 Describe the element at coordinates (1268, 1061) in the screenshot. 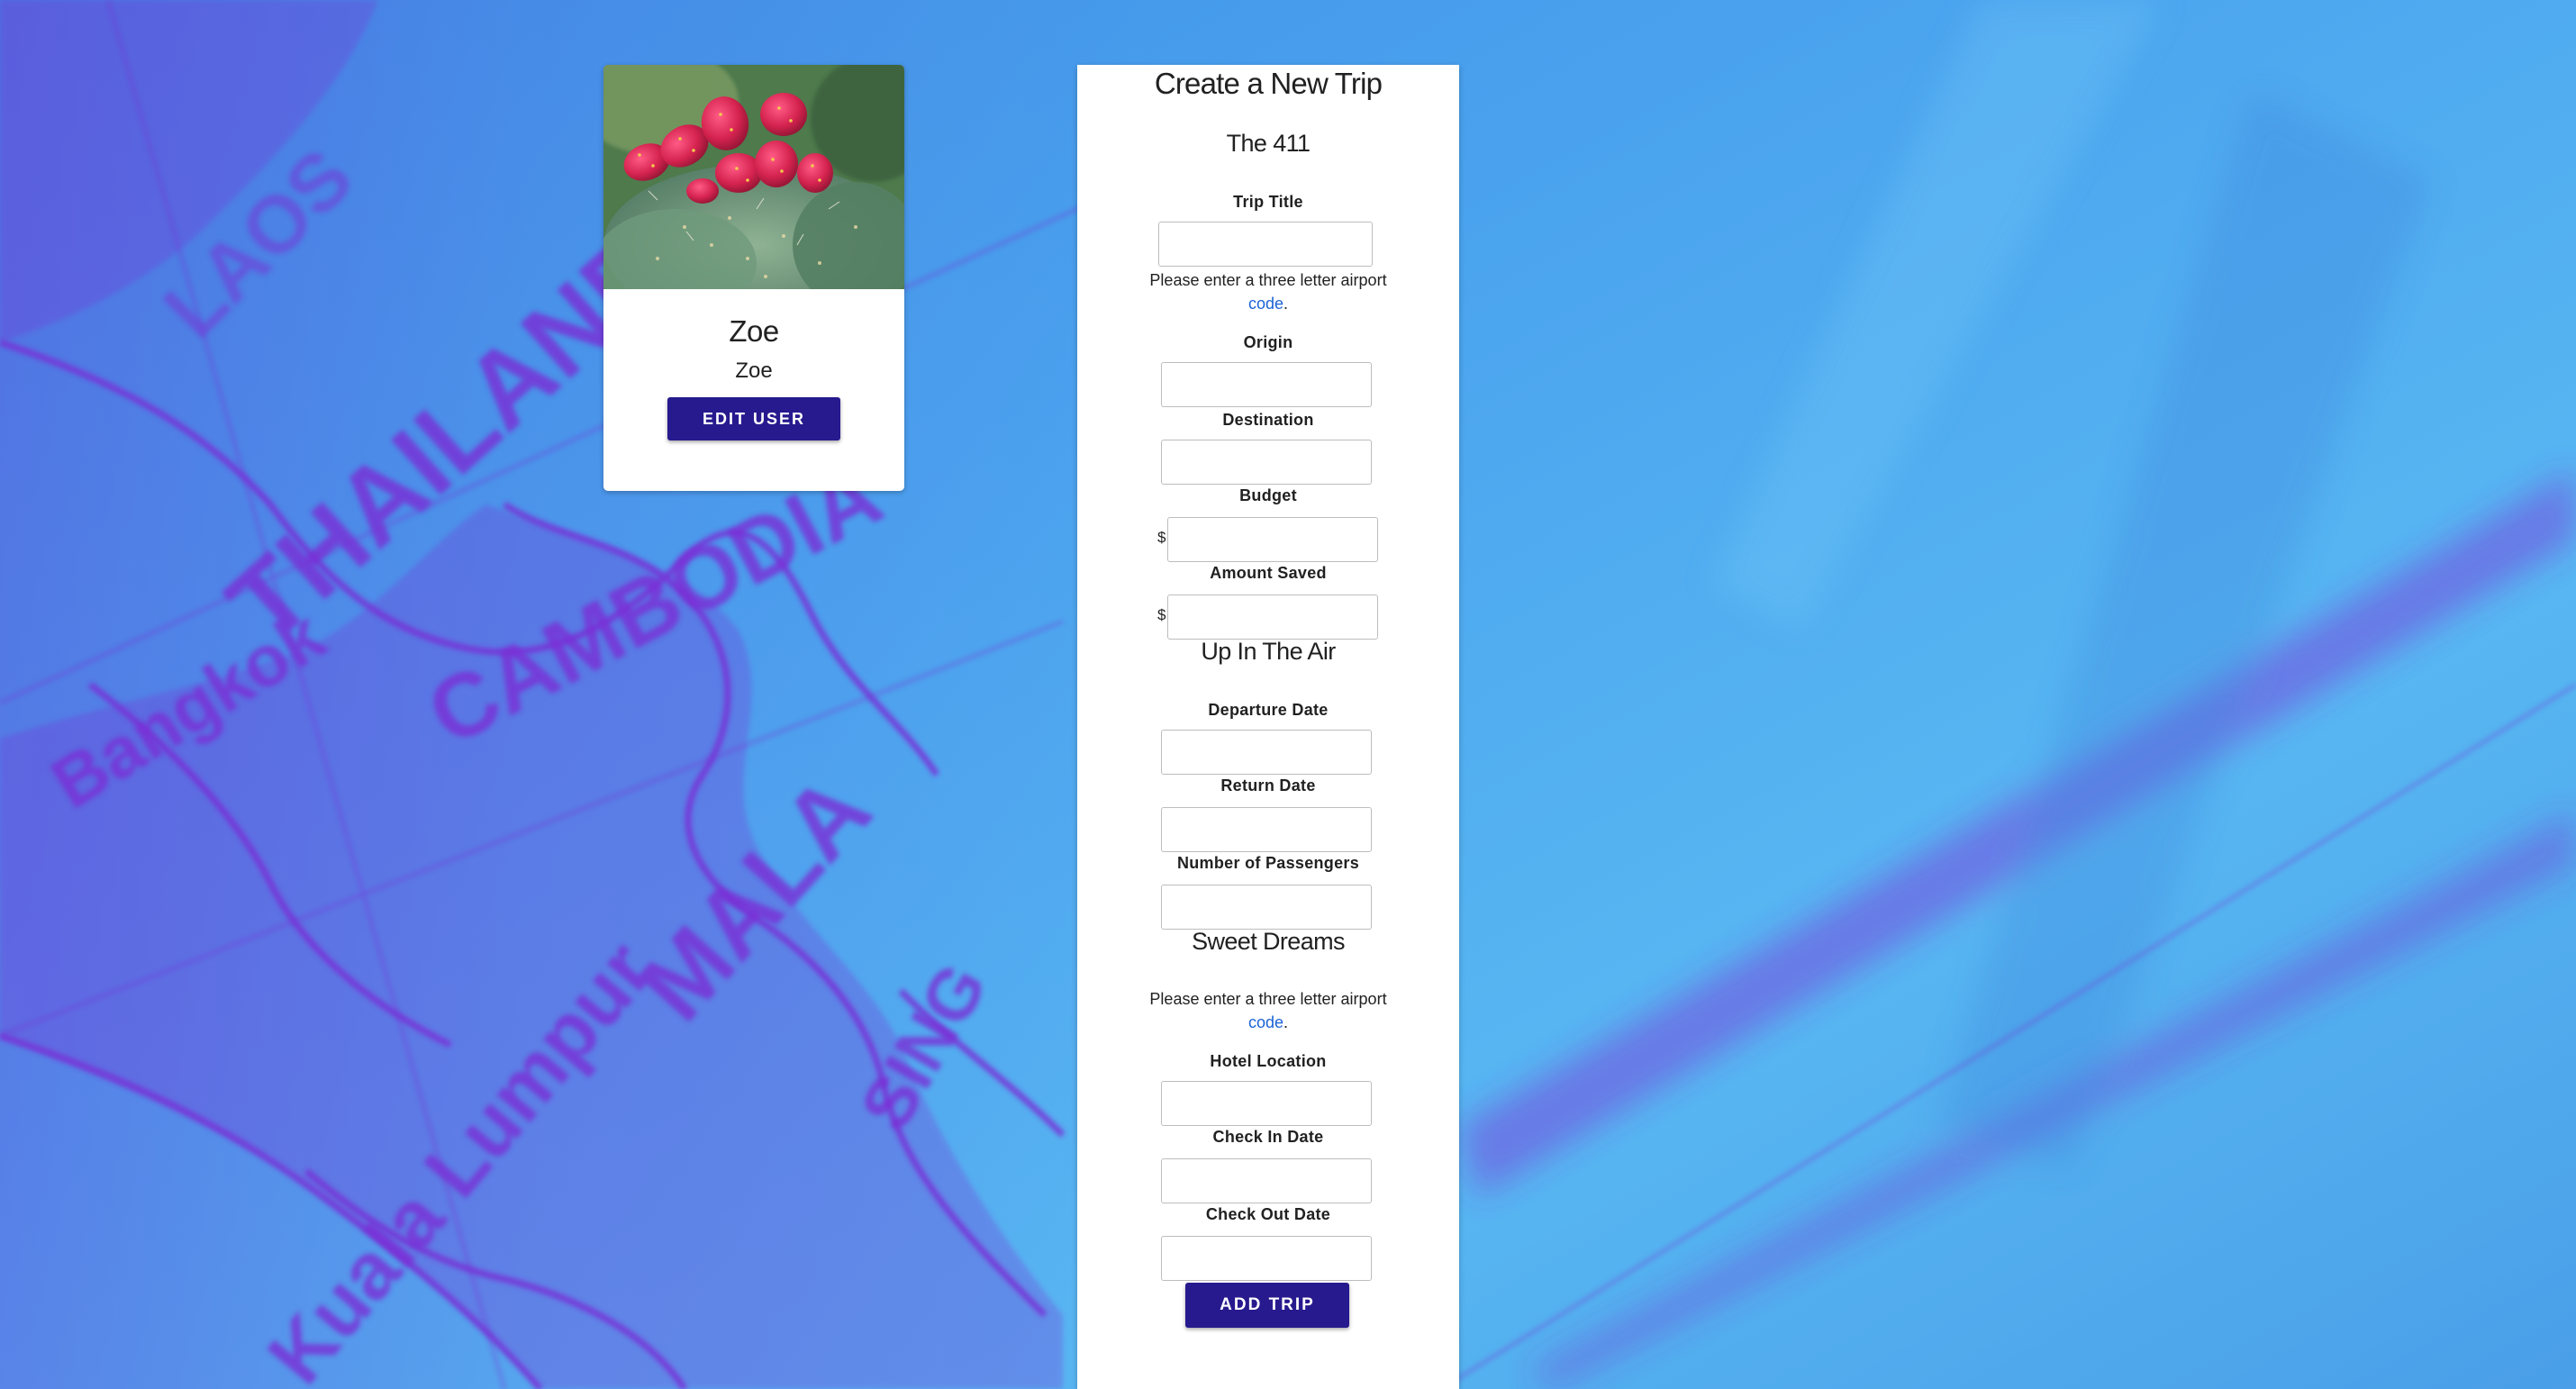

I see `label-hotel-location: Hotel Location` at that location.